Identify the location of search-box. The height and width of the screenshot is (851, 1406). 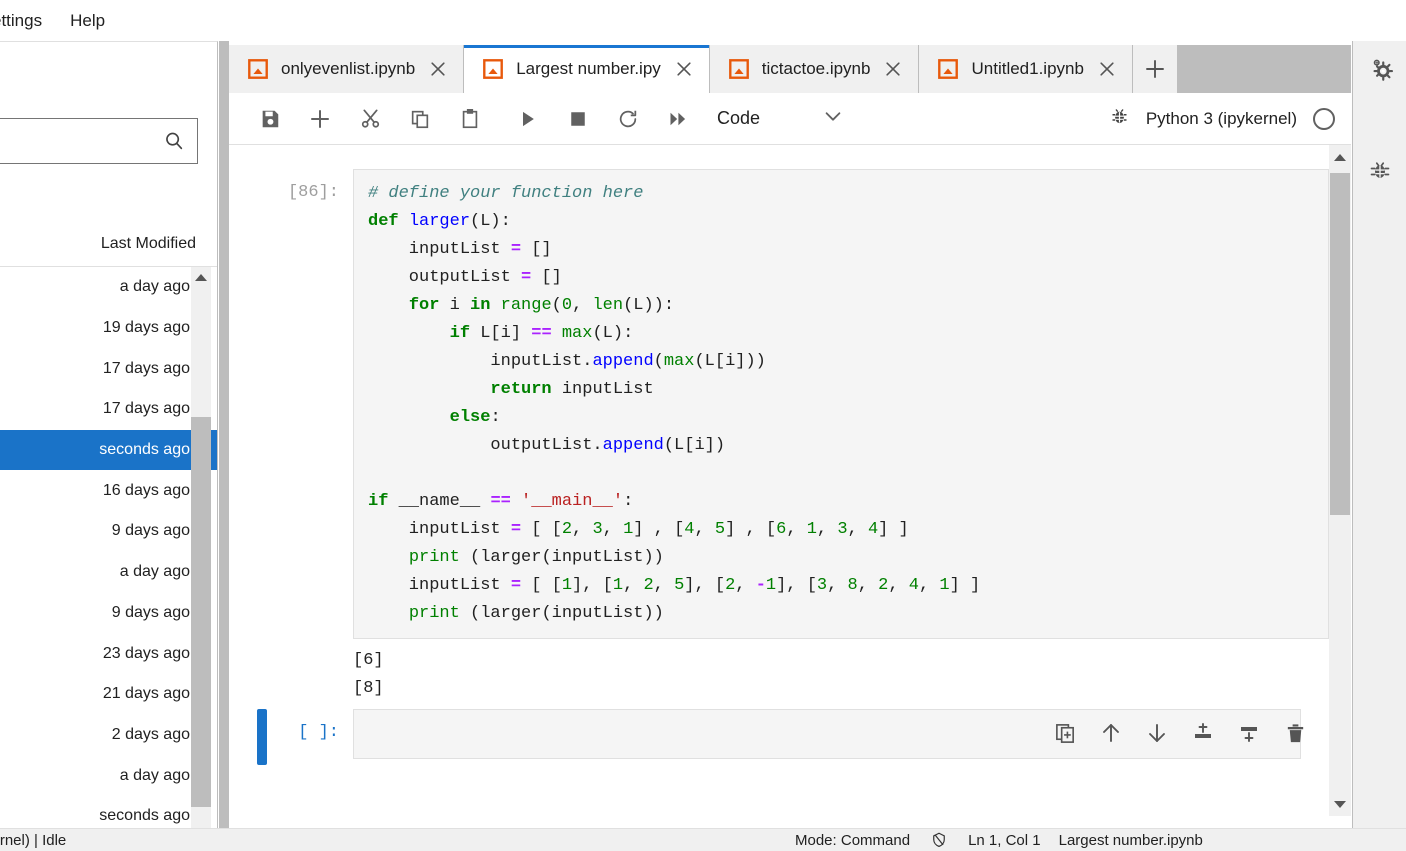
(99, 141).